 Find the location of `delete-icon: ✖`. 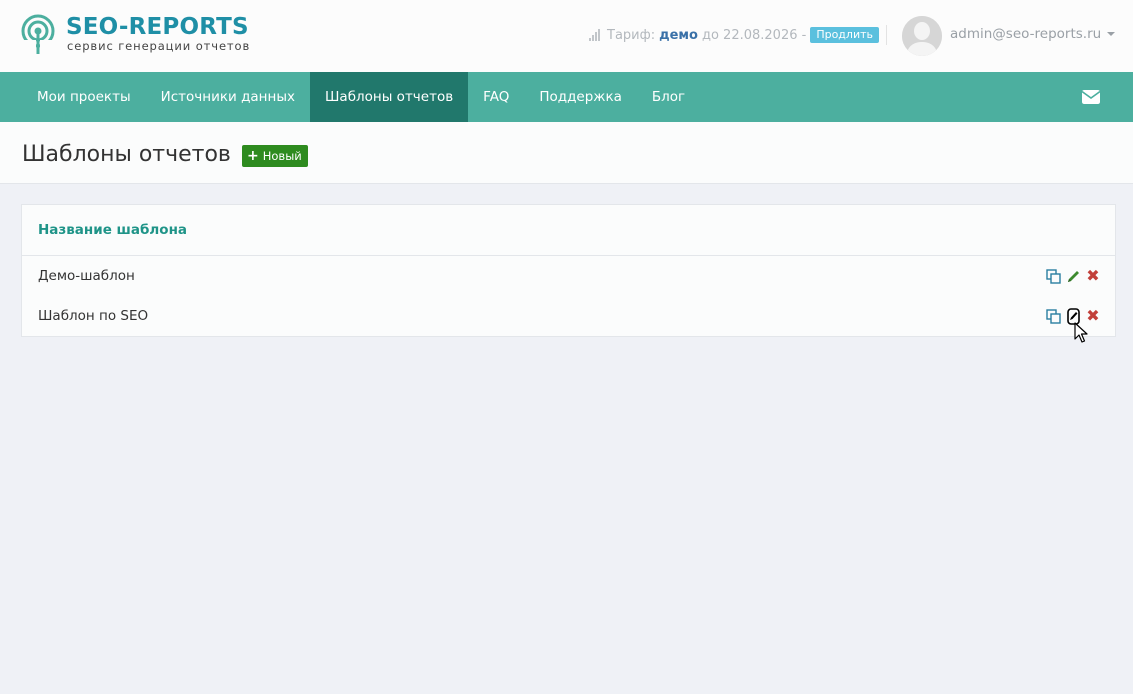

delete-icon: ✖ is located at coordinates (1093, 276).